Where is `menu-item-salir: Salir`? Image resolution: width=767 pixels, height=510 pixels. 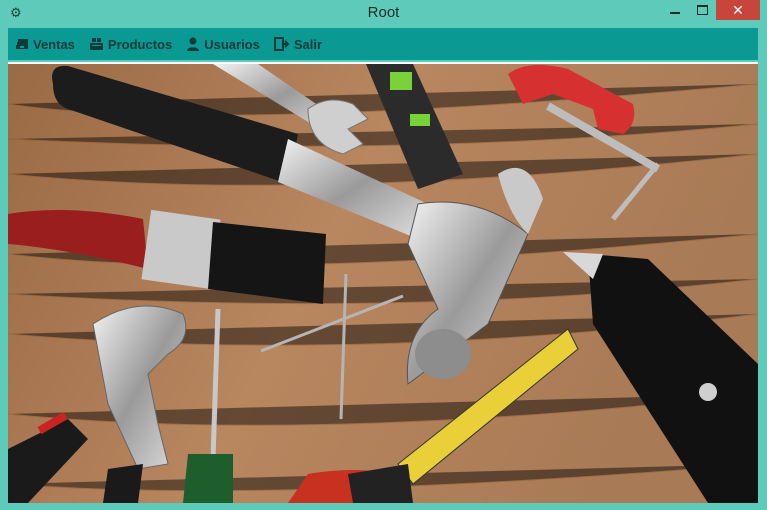
menu-item-salir: Salir is located at coordinates (298, 44).